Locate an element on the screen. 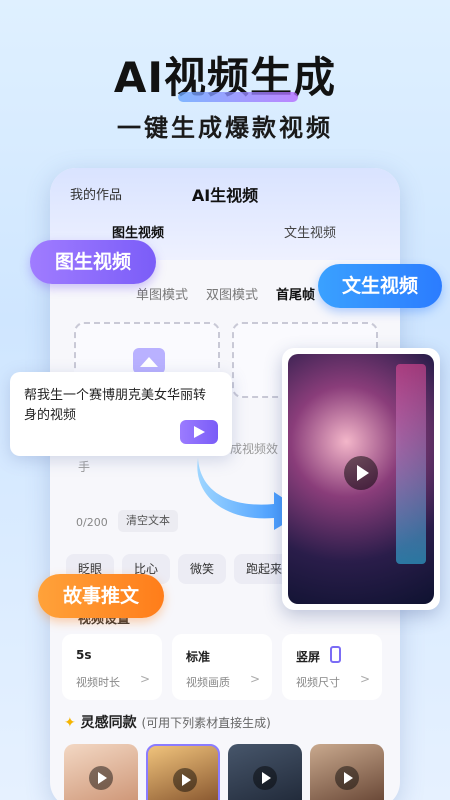 Image resolution: width=450 pixels, height=800 pixels. setting-size: 竖屏 视频尺寸 > is located at coordinates (332, 667).